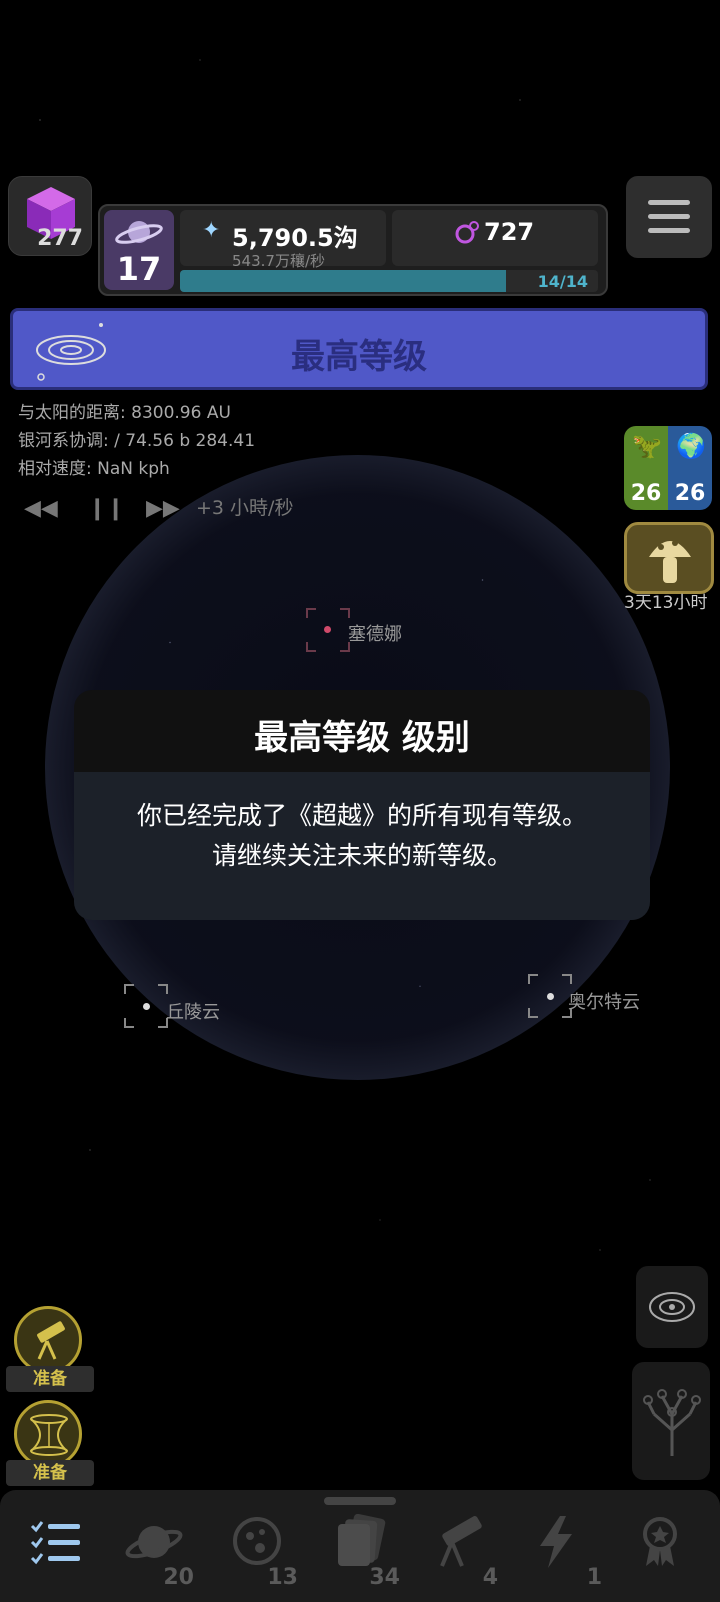 The image size is (720, 1602). What do you see at coordinates (362, 1540) in the screenshot?
I see `cards-icon` at bounding box center [362, 1540].